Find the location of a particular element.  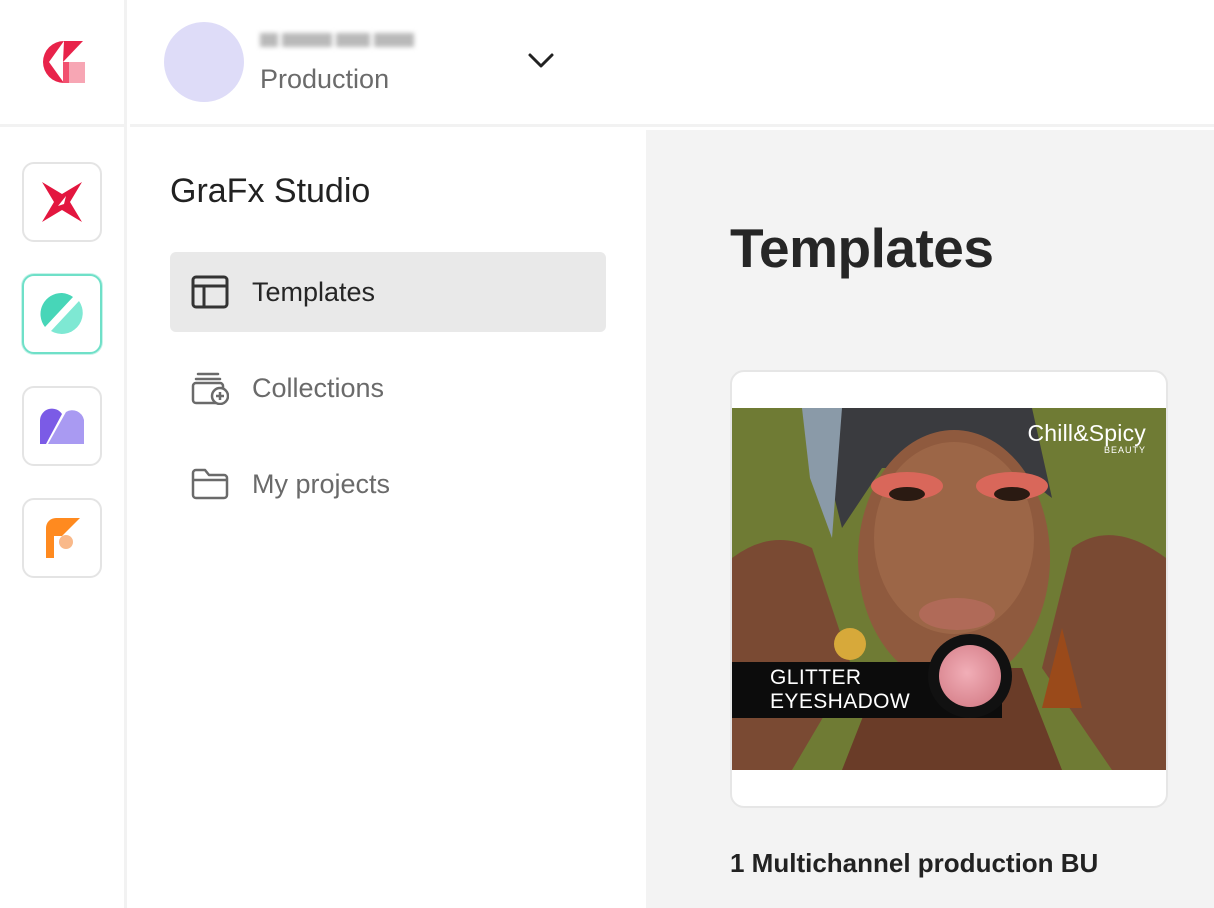

fonts-f-icon is located at coordinates (63, 538).